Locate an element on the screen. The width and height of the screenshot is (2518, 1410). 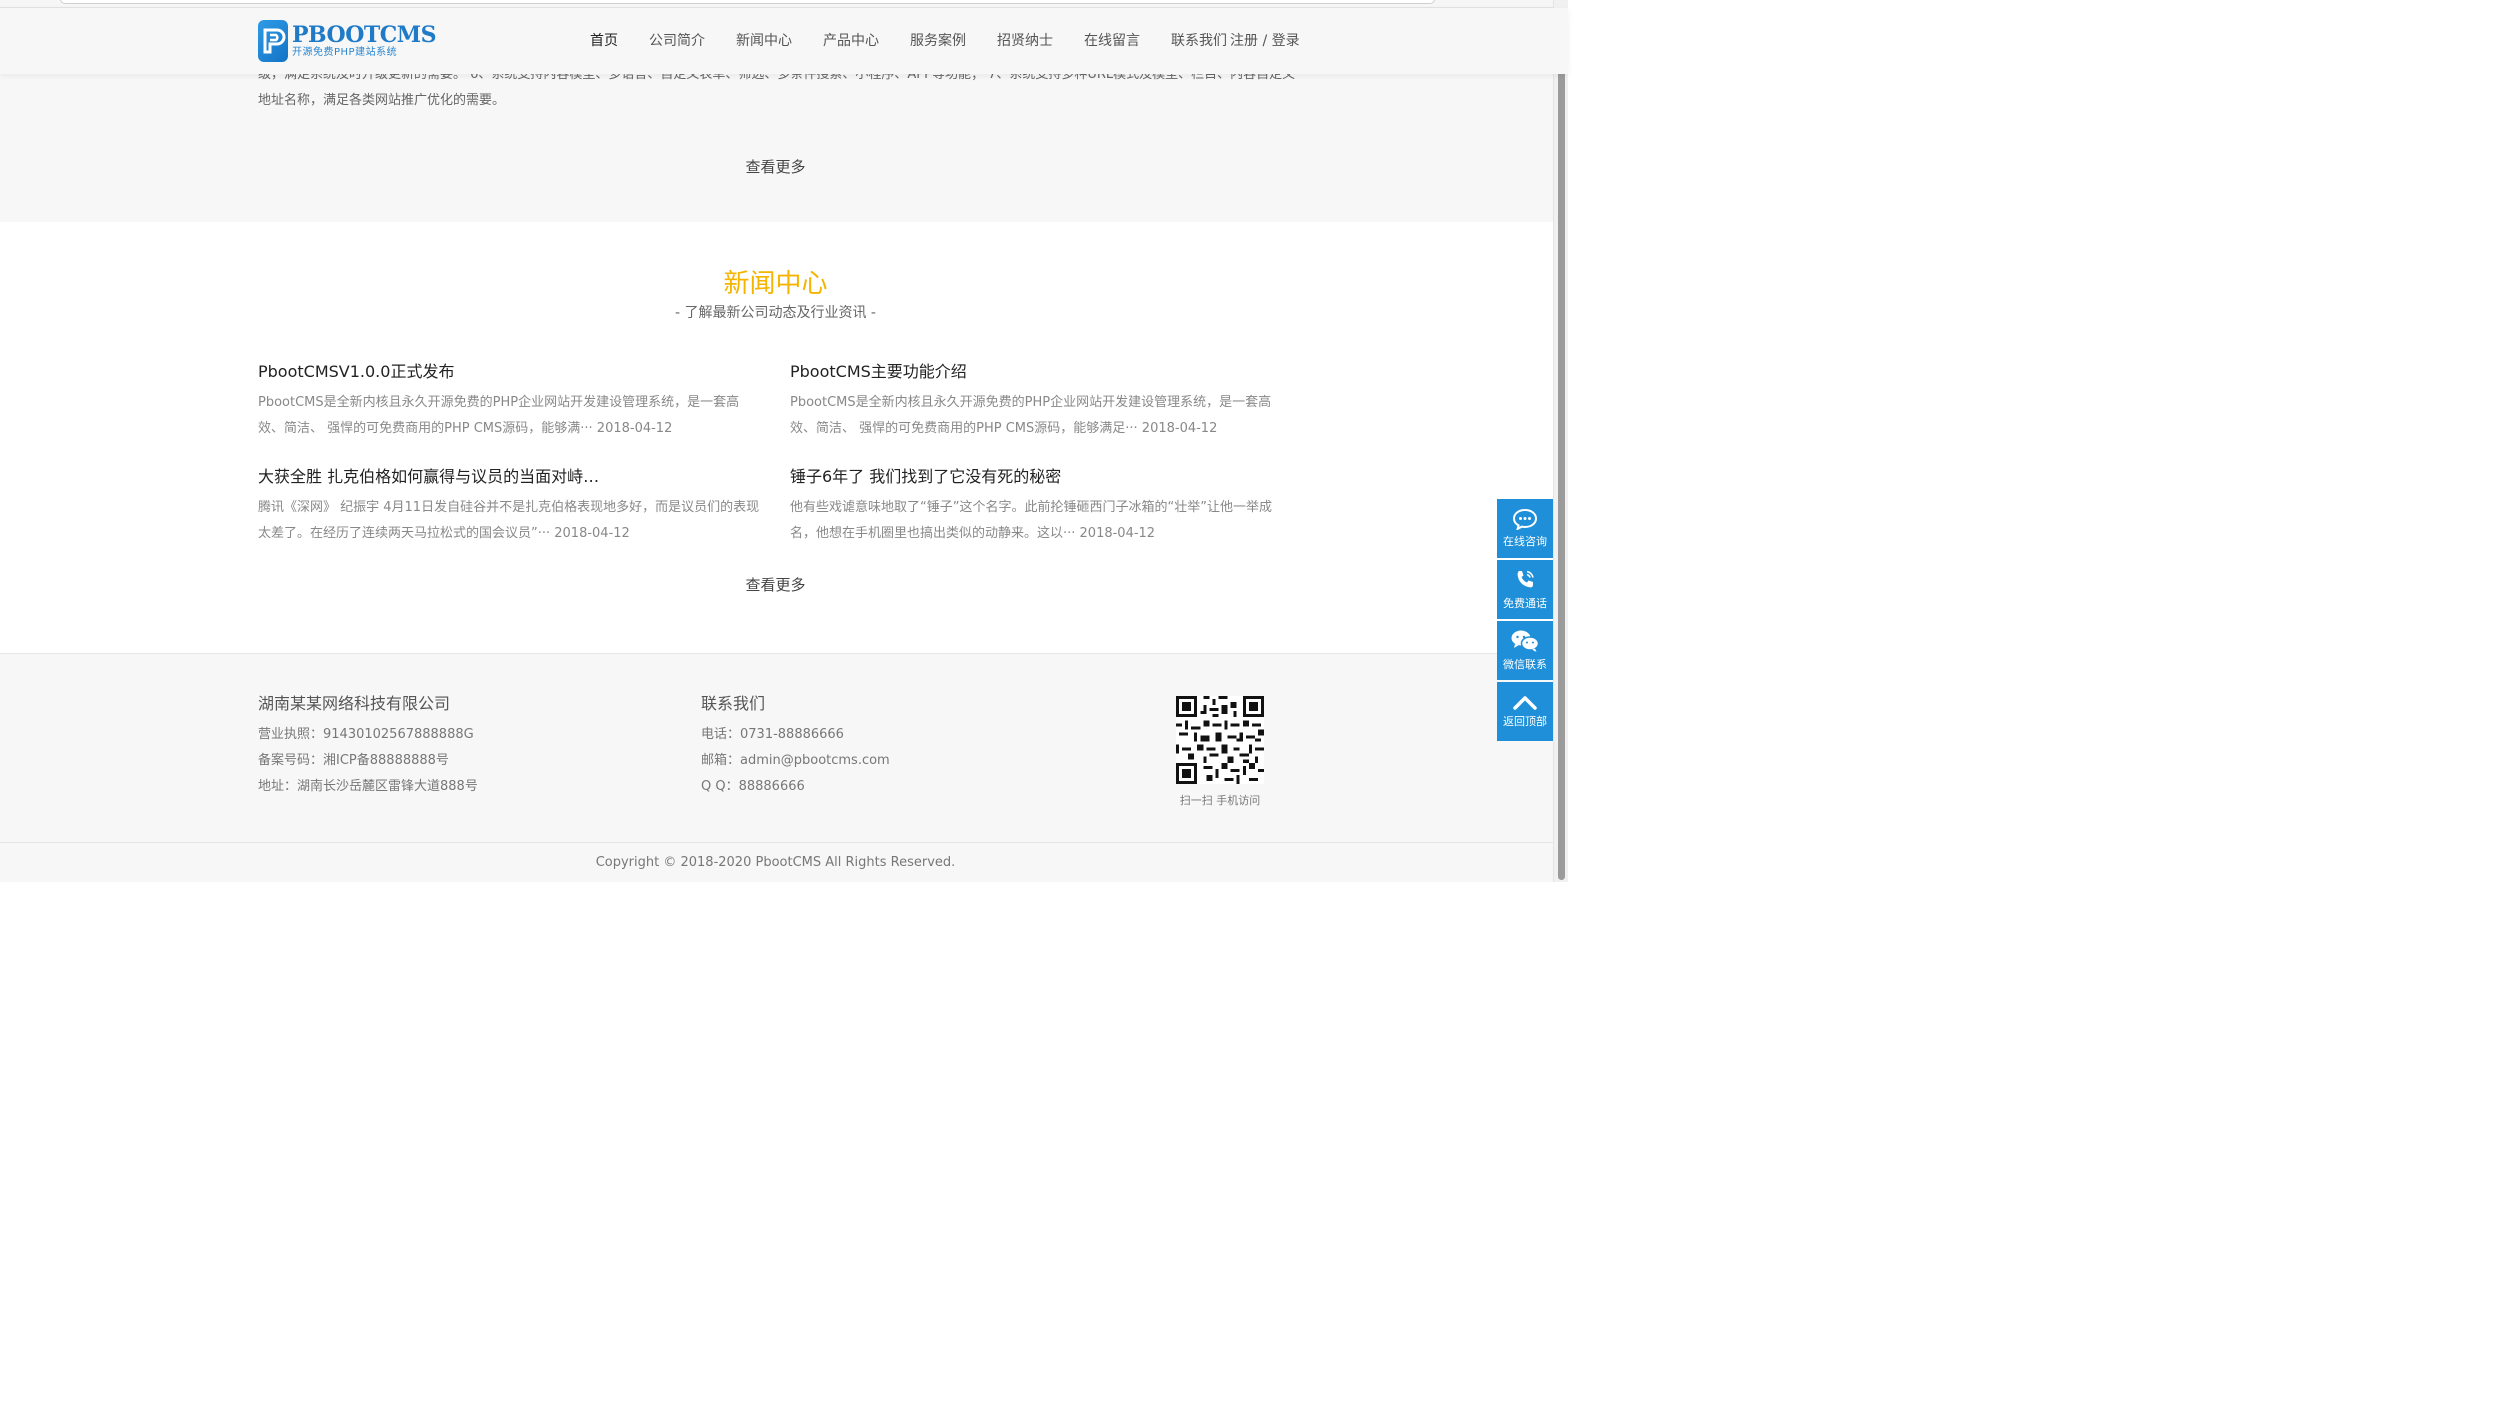
footer-icp: 备案号码：湘ICP备88888888号 is located at coordinates (368, 761).